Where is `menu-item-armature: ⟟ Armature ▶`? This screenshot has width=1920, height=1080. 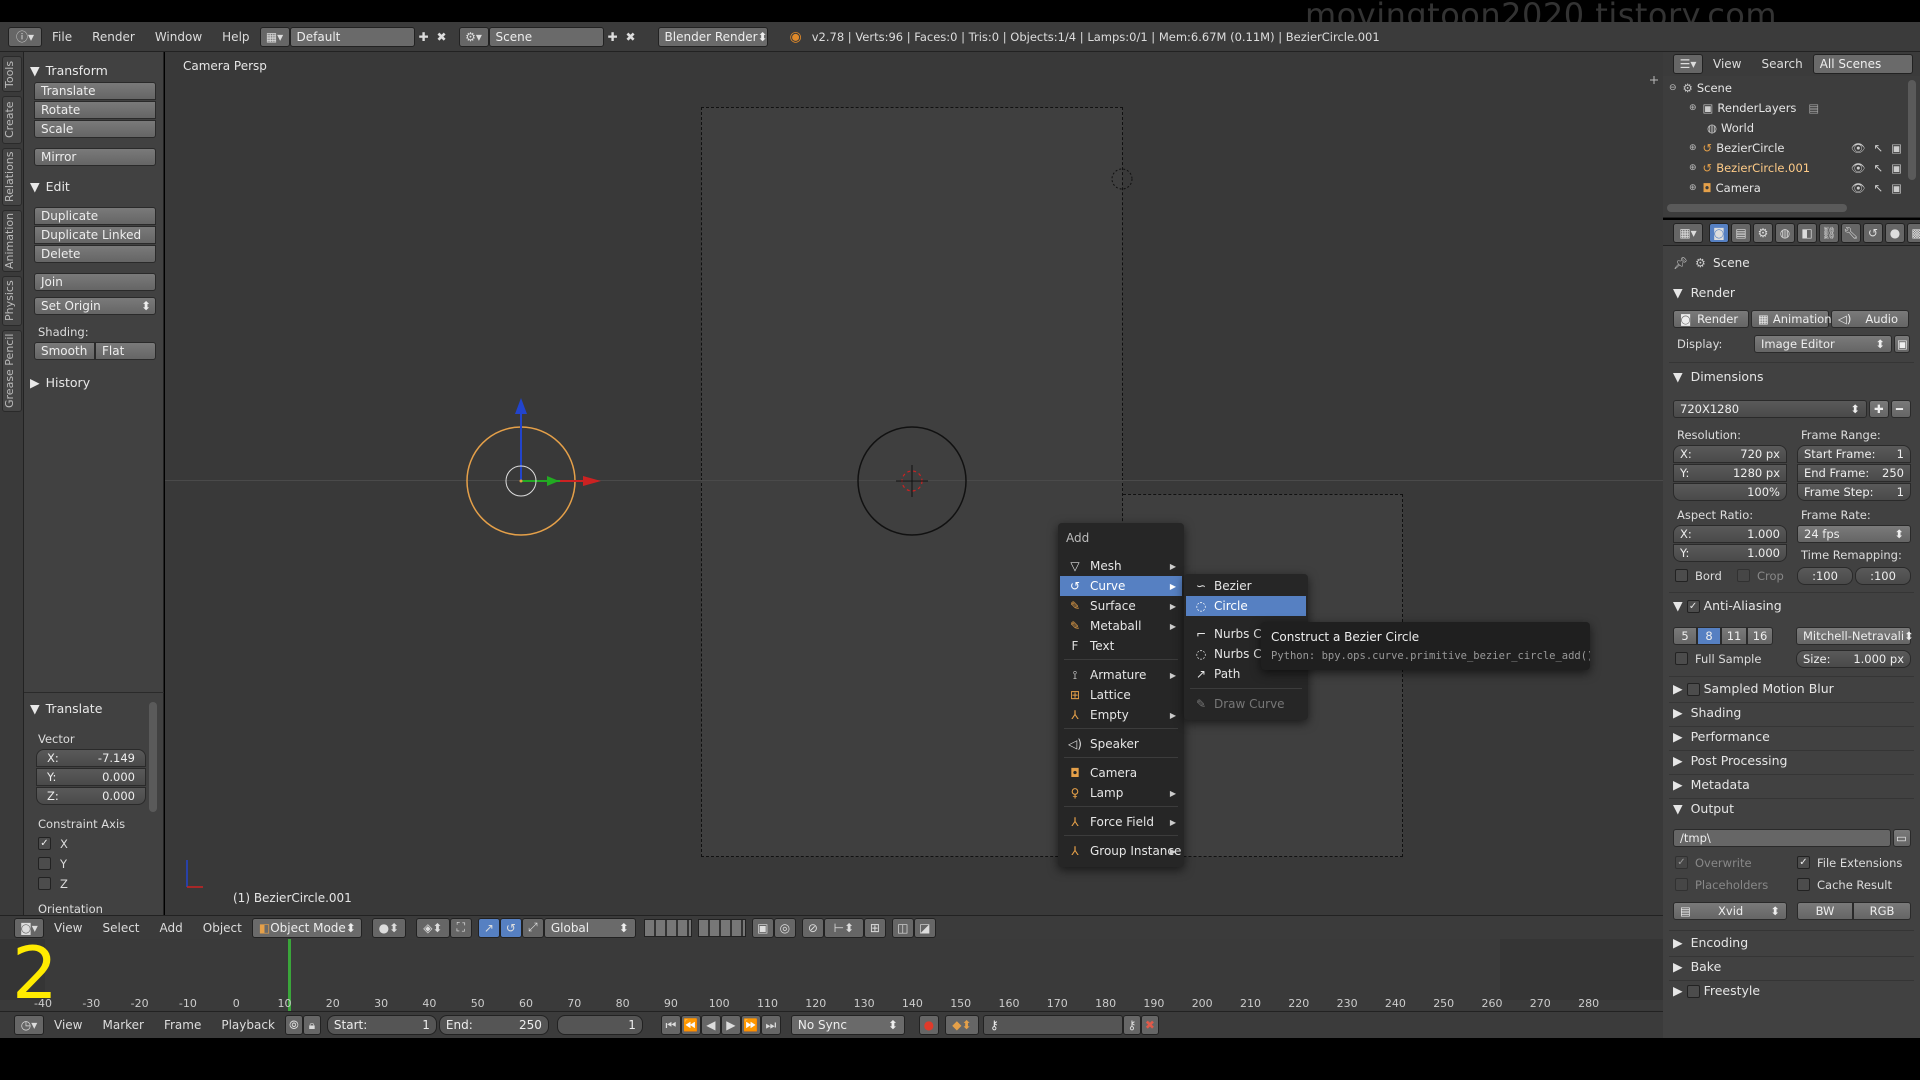 menu-item-armature: ⟟ Armature ▶ is located at coordinates (1121, 675).